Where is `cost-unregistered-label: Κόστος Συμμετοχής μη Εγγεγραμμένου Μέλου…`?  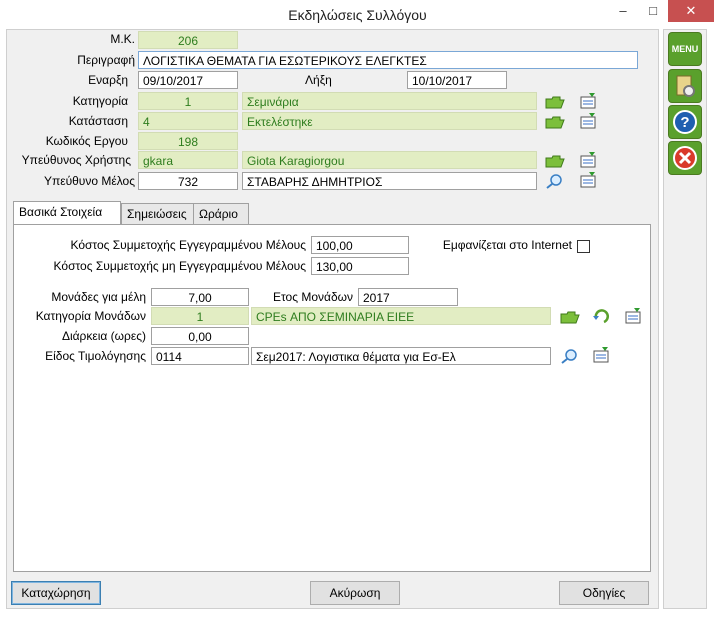
cost-unregistered-label: Κόστος Συμμετοχής μη Εγγεγραμμένου Μέλου… is located at coordinates (179, 266).